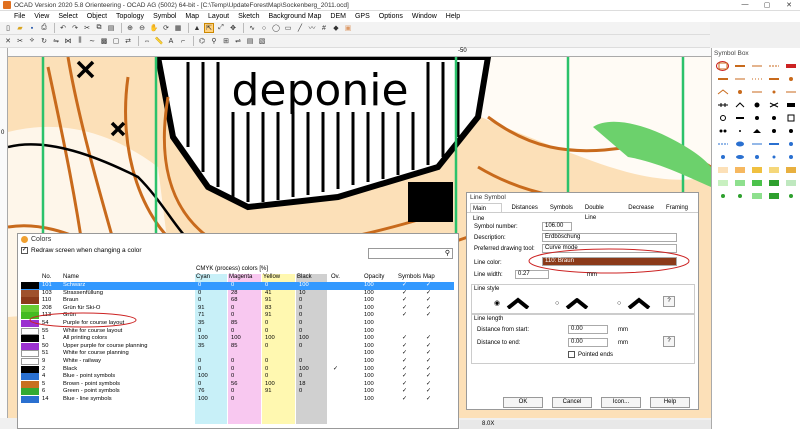 The height and width of the screenshot is (429, 800). I want to click on col-map: Map, so click(429, 277).